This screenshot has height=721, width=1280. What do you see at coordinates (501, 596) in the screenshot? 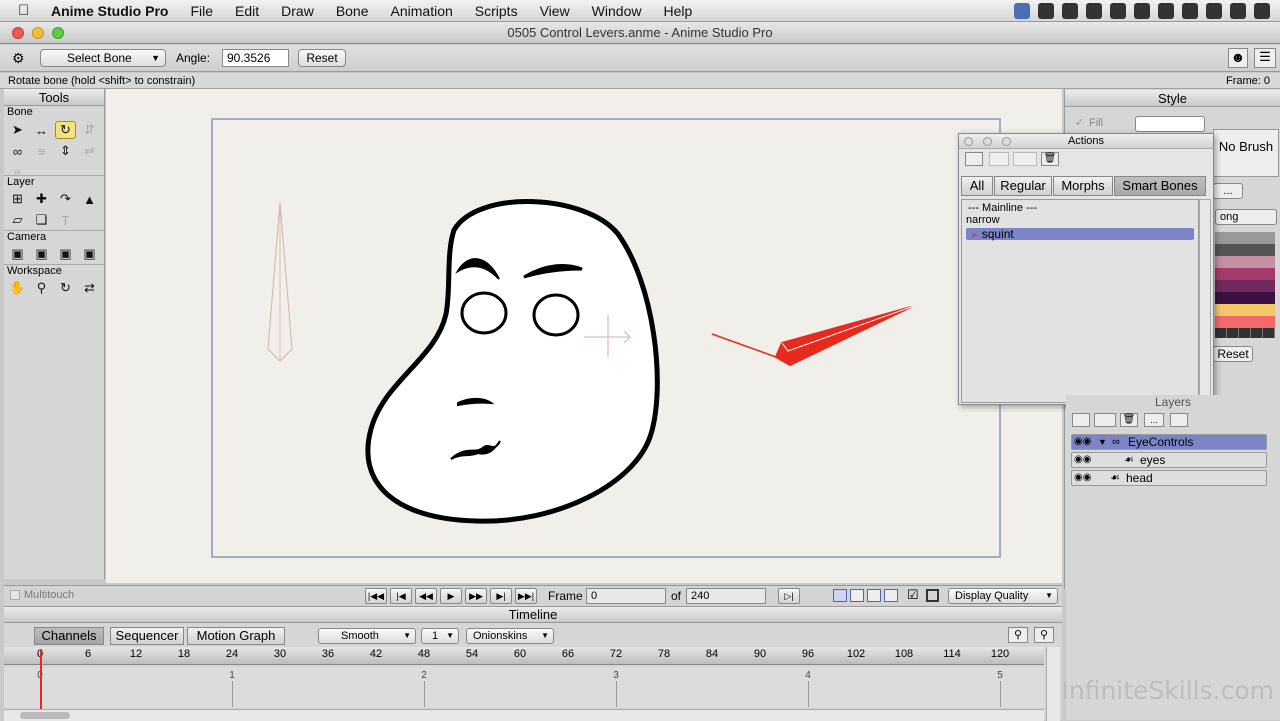
I see `step-forward-icon: ▶|` at bounding box center [501, 596].